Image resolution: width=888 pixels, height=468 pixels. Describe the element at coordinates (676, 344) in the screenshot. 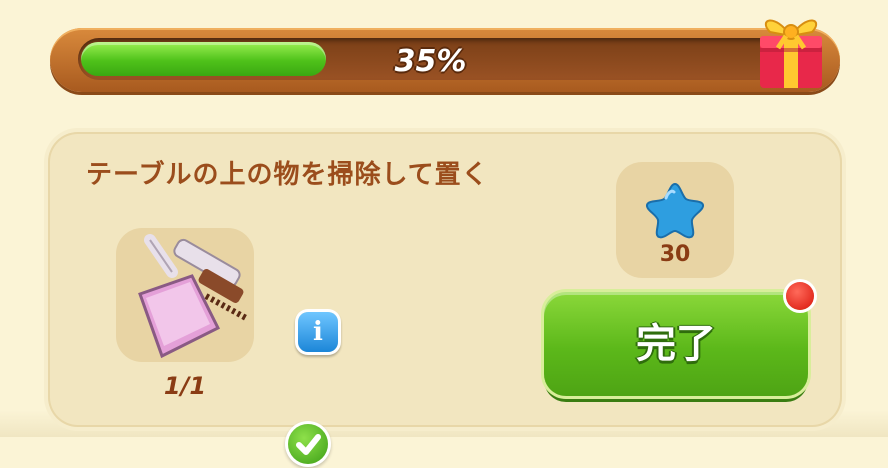

I see `complete-button: 完了` at that location.